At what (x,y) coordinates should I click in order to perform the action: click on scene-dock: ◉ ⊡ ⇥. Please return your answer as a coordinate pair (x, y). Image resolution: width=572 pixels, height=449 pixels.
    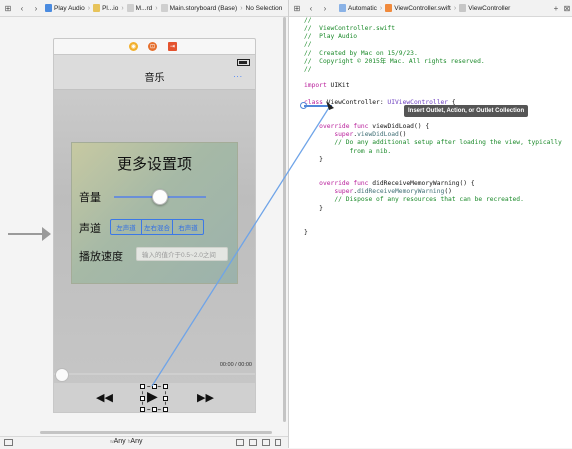
    Looking at the image, I should click on (154, 46).